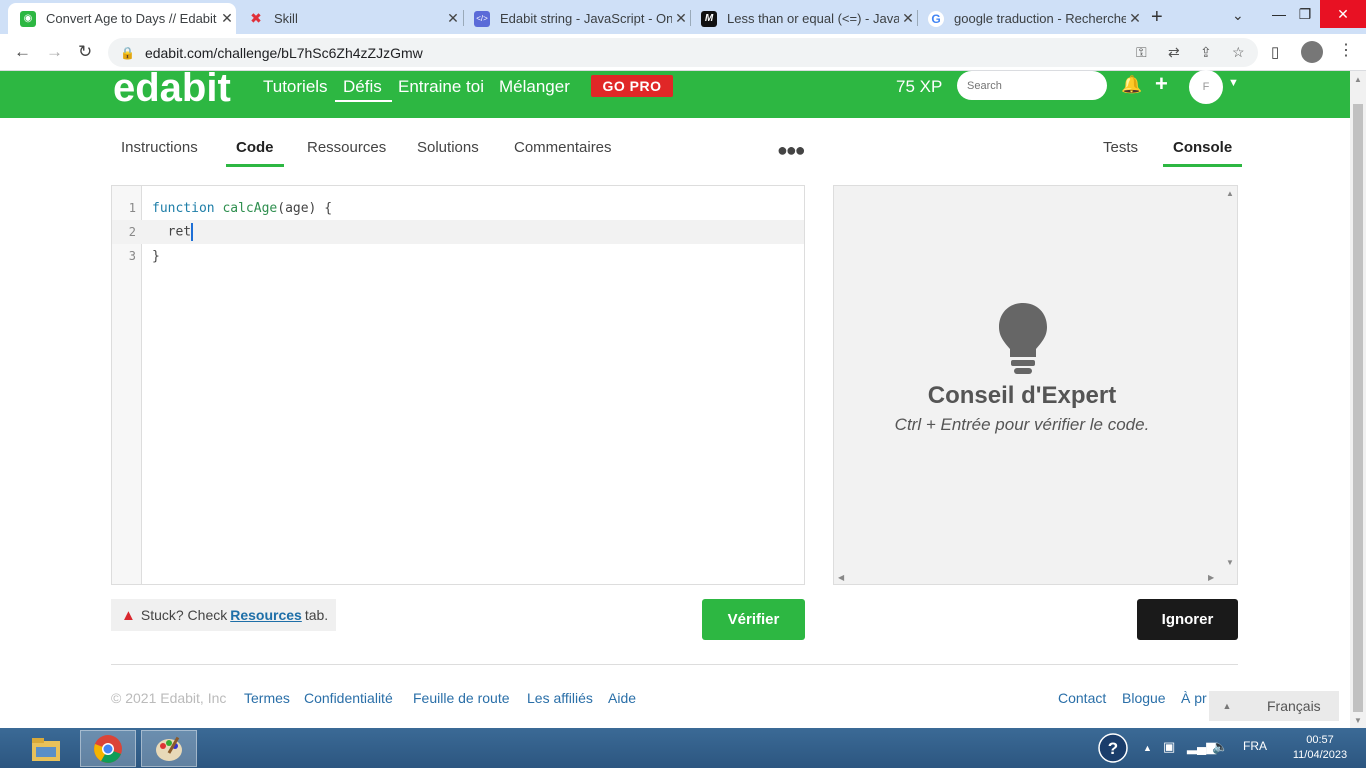  What do you see at coordinates (122, 18) in the screenshot?
I see `browser-tab-edabit: ◉ Convert Age to Days // Edabit ✕` at bounding box center [122, 18].